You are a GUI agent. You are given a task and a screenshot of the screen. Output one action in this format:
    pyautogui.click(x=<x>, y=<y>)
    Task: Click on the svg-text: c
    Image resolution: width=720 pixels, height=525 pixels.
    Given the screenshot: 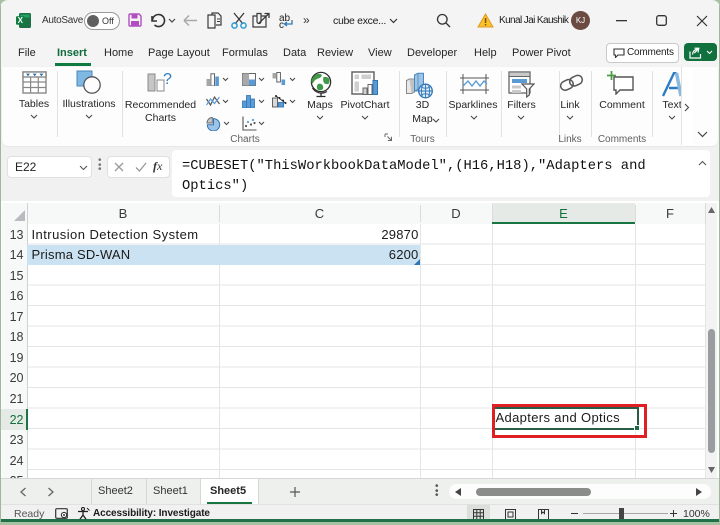 What is the action you would take?
    pyautogui.click(x=281, y=24)
    